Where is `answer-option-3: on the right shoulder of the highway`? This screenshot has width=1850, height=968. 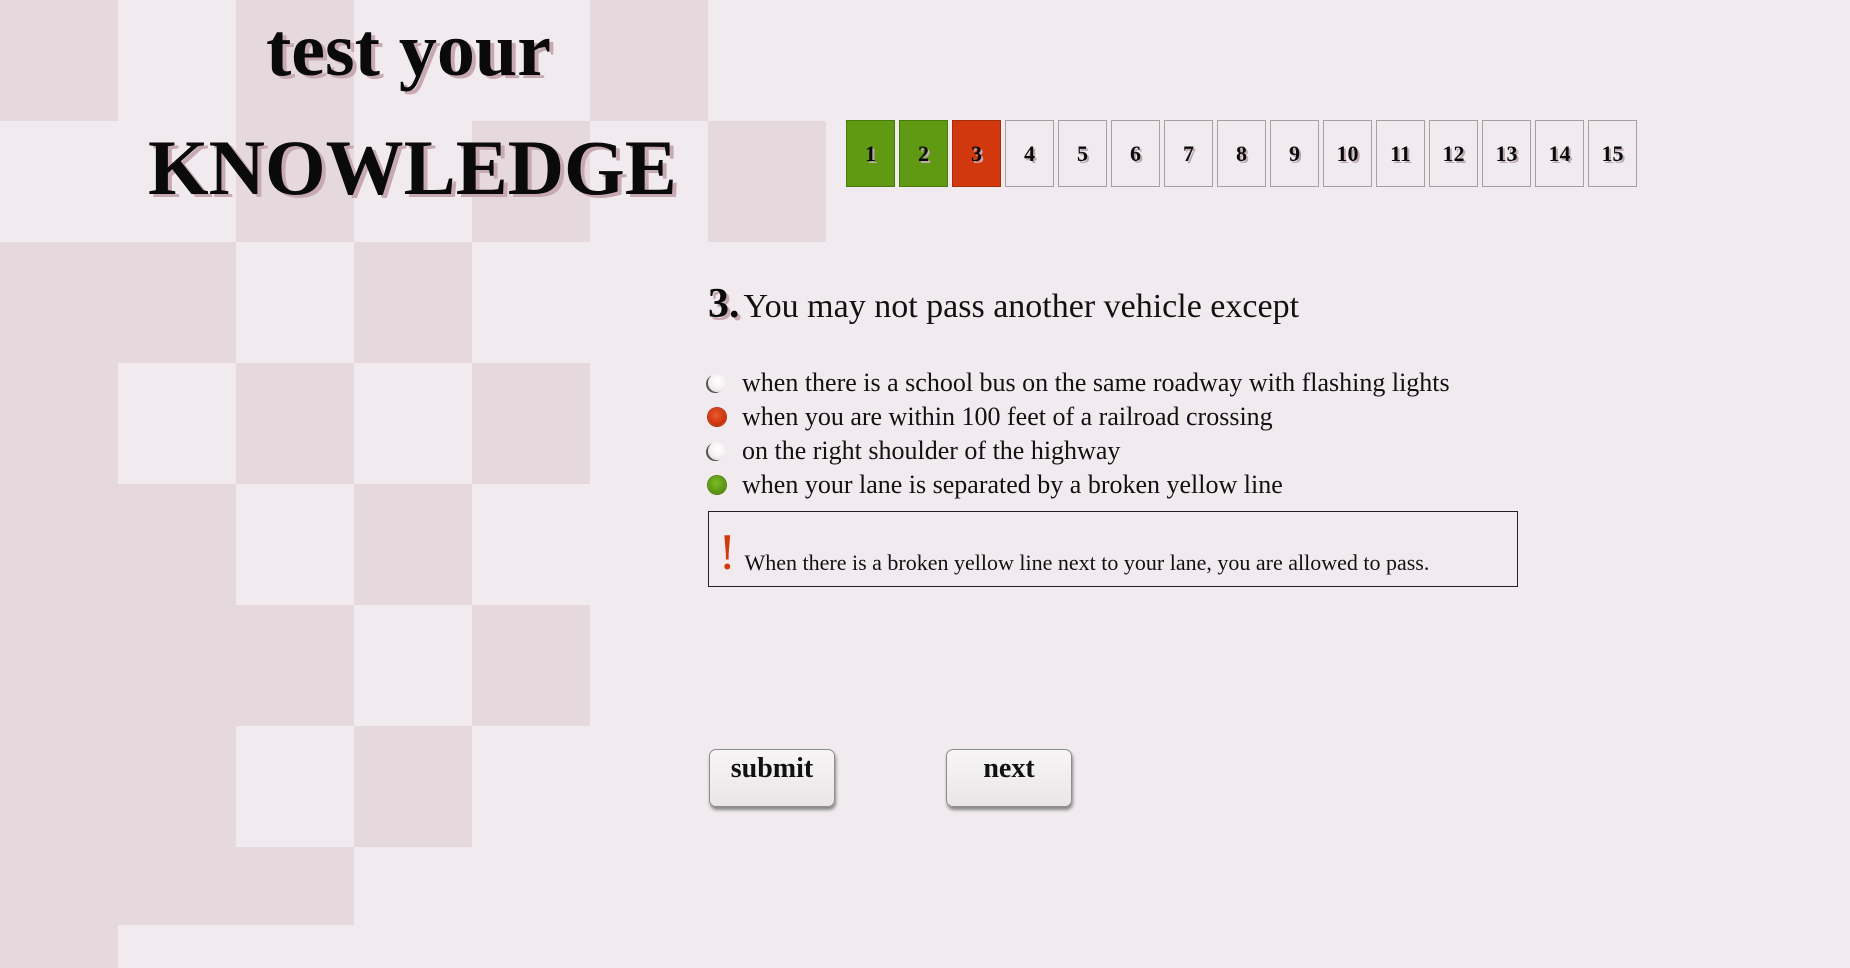
answer-option-3: on the right shoulder of the highway is located at coordinates (1079, 451).